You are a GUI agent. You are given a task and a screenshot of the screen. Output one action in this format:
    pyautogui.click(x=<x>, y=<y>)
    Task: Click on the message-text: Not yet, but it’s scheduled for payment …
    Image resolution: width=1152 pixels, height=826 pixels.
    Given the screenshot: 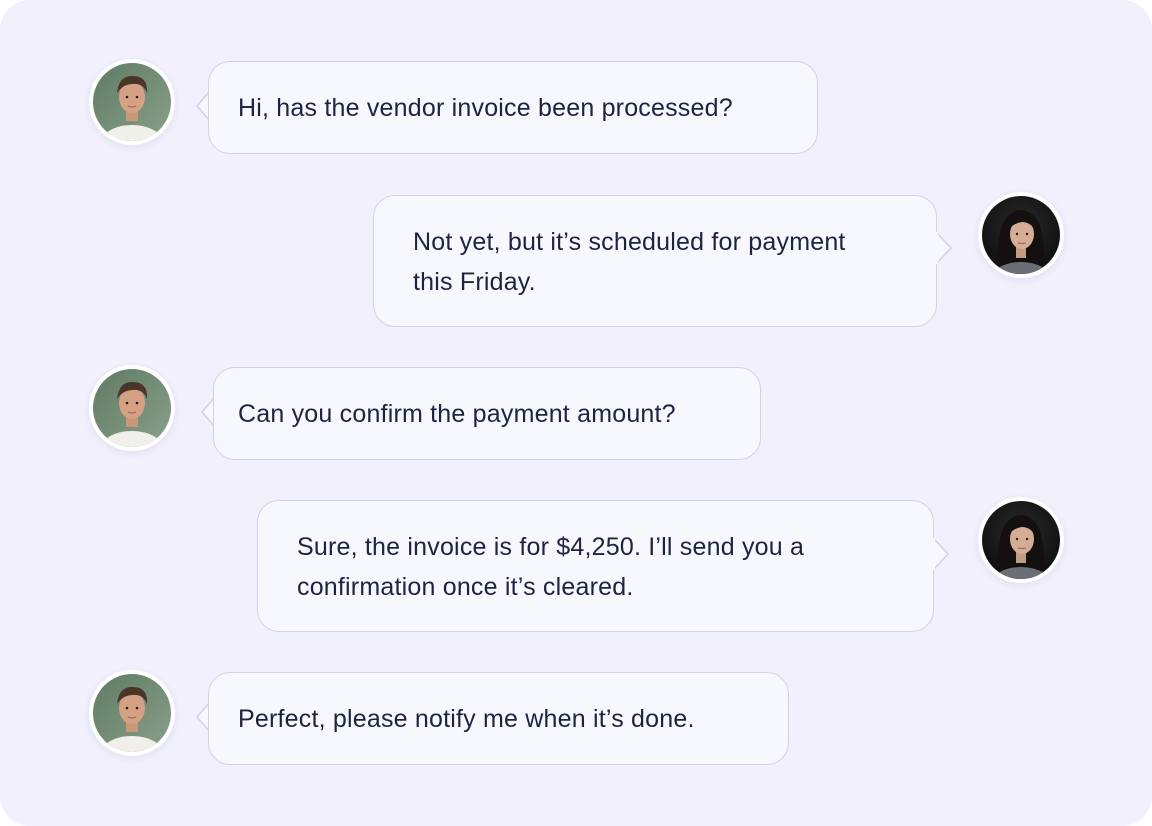 What is the action you would take?
    pyautogui.click(x=629, y=262)
    